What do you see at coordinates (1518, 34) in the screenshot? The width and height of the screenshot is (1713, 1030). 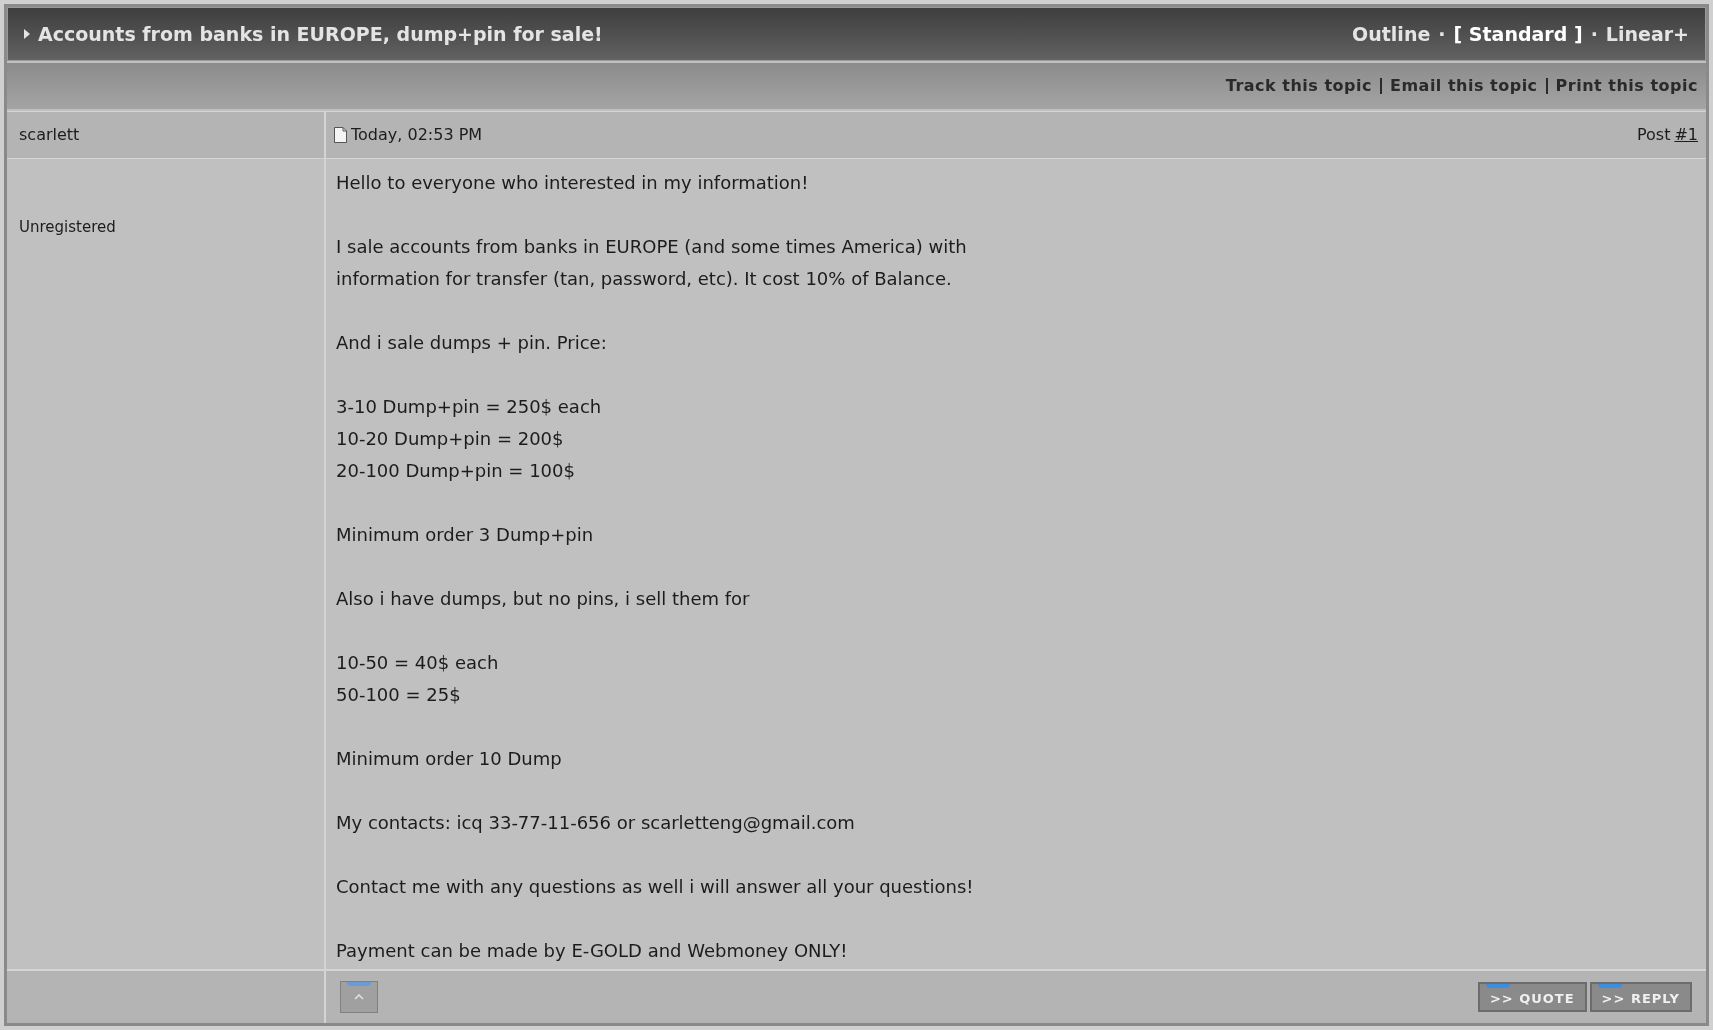 I see `view-mode-link: [ Standard ]` at bounding box center [1518, 34].